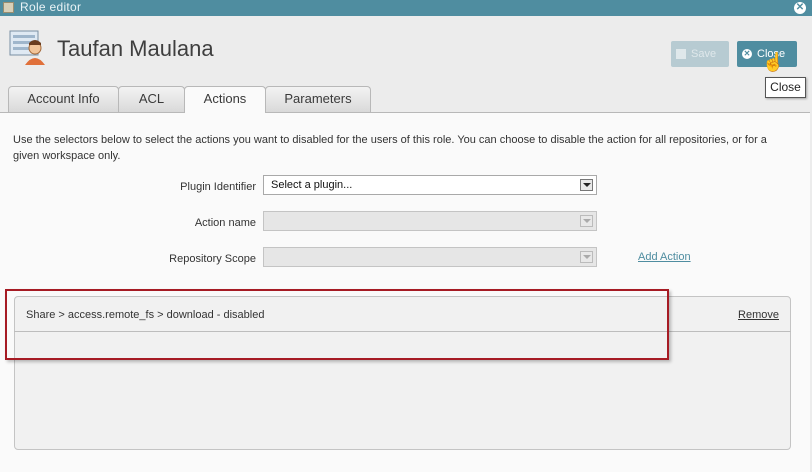  What do you see at coordinates (430, 221) in the screenshot?
I see `action-name-select` at bounding box center [430, 221].